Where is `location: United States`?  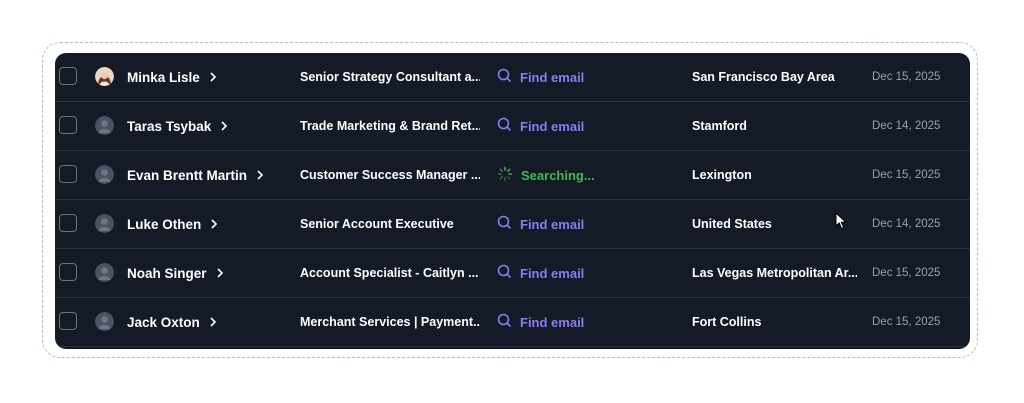 location: United States is located at coordinates (732, 224).